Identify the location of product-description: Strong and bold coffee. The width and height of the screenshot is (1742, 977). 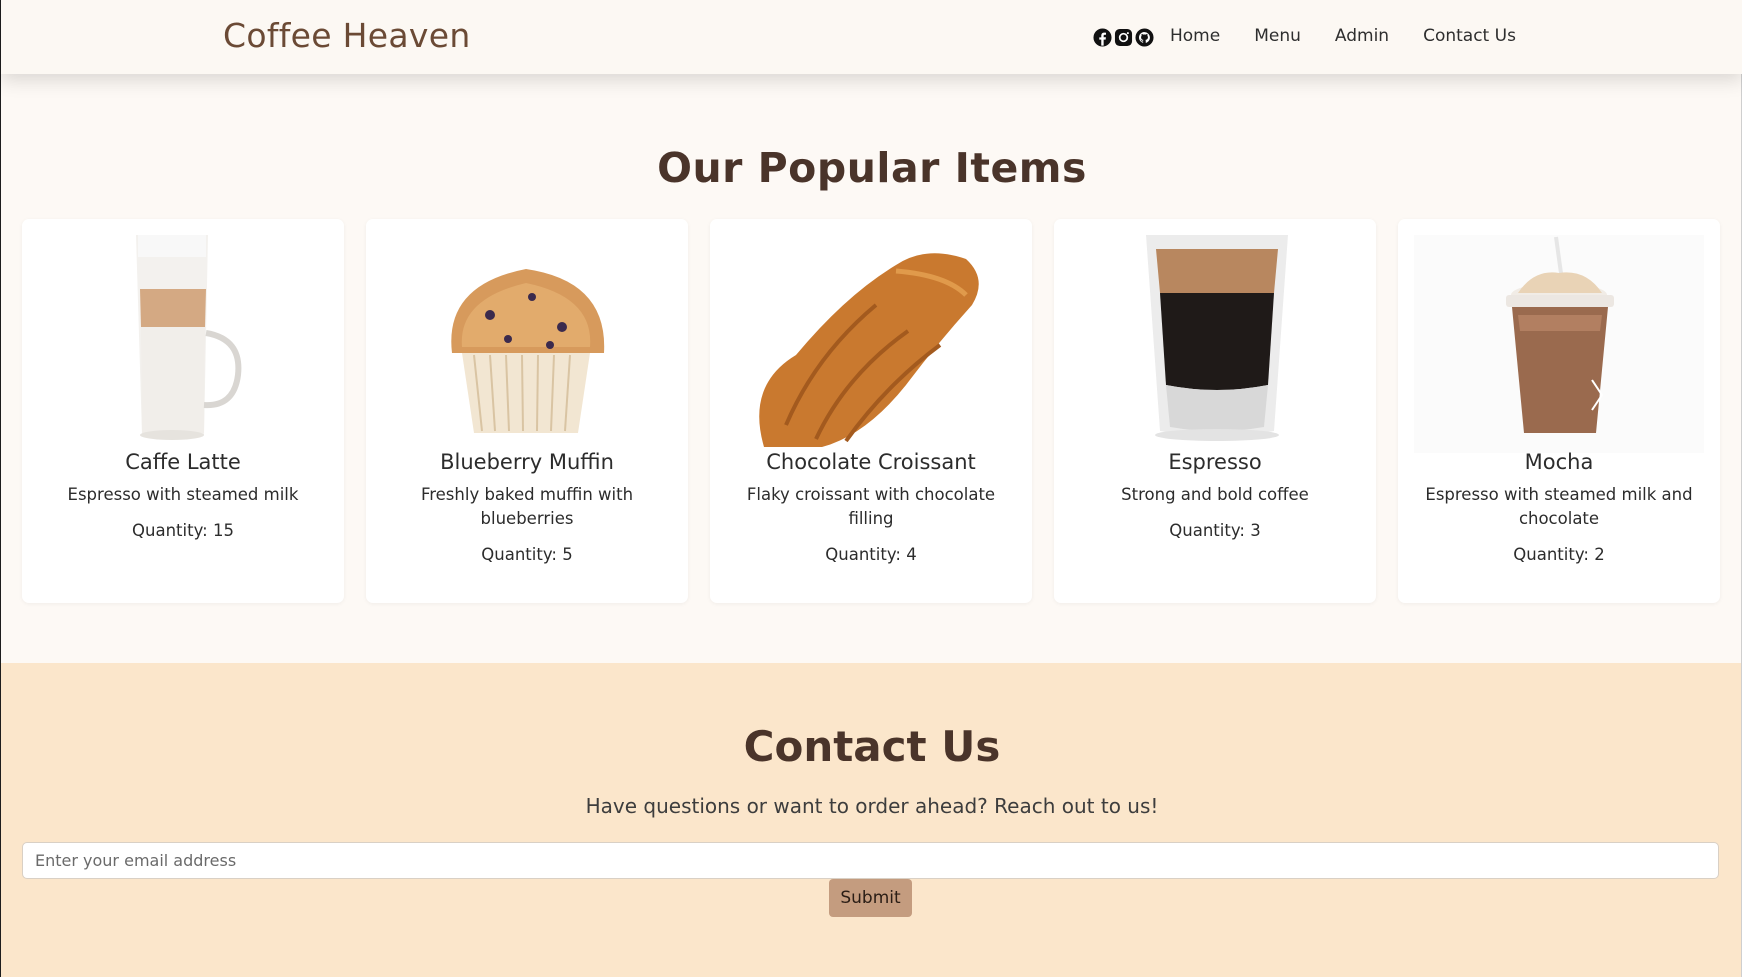
(1215, 494).